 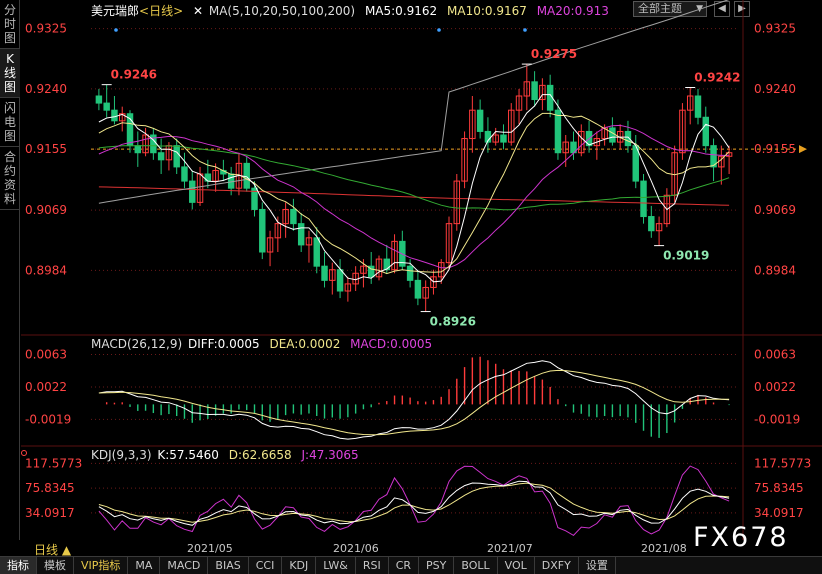 What do you see at coordinates (10, 178) in the screenshot?
I see `left-tab-3: 合约资料` at bounding box center [10, 178].